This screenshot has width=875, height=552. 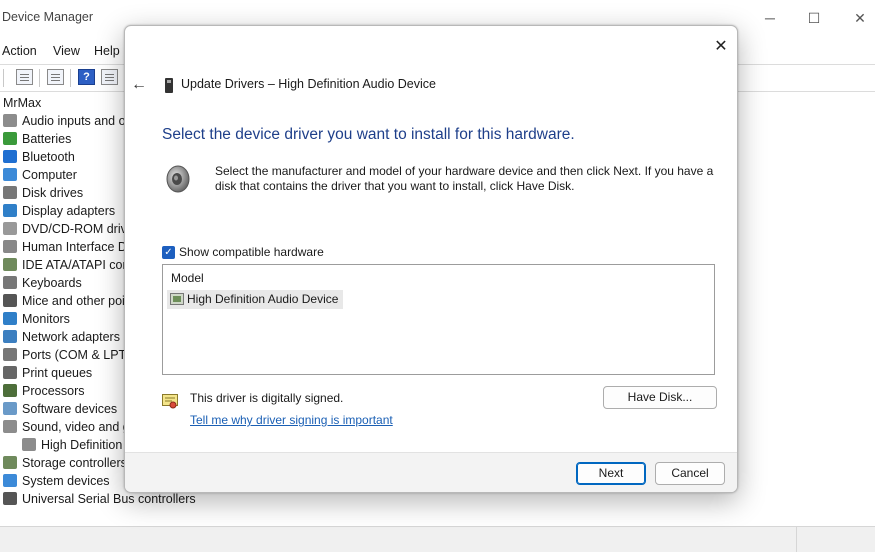 What do you see at coordinates (168, 252) in the screenshot?
I see `checkmark-icon: ✓` at bounding box center [168, 252].